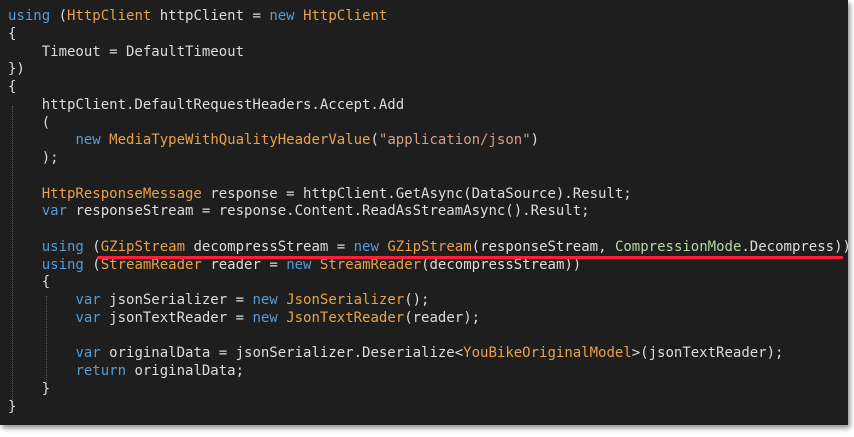 Image resolution: width=854 pixels, height=437 pixels. I want to click on code-token-keyword: return, so click(101, 371).